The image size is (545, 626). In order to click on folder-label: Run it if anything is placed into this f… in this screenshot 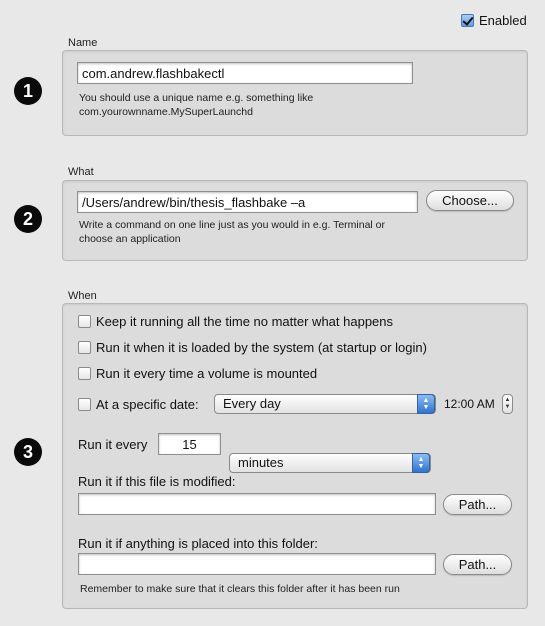, I will do `click(198, 543)`.